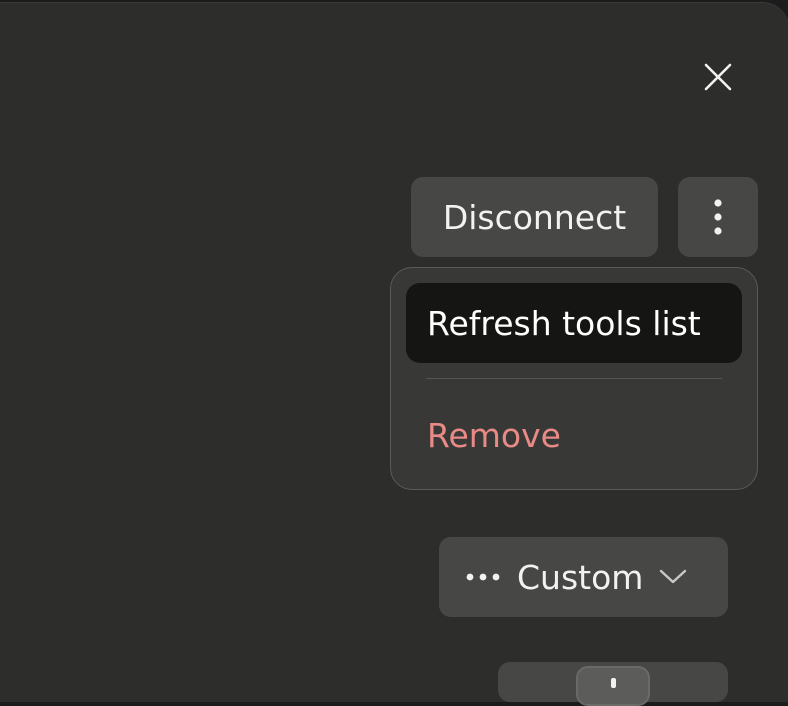  What do you see at coordinates (483, 577) in the screenshot?
I see `more-horizontal-icon` at bounding box center [483, 577].